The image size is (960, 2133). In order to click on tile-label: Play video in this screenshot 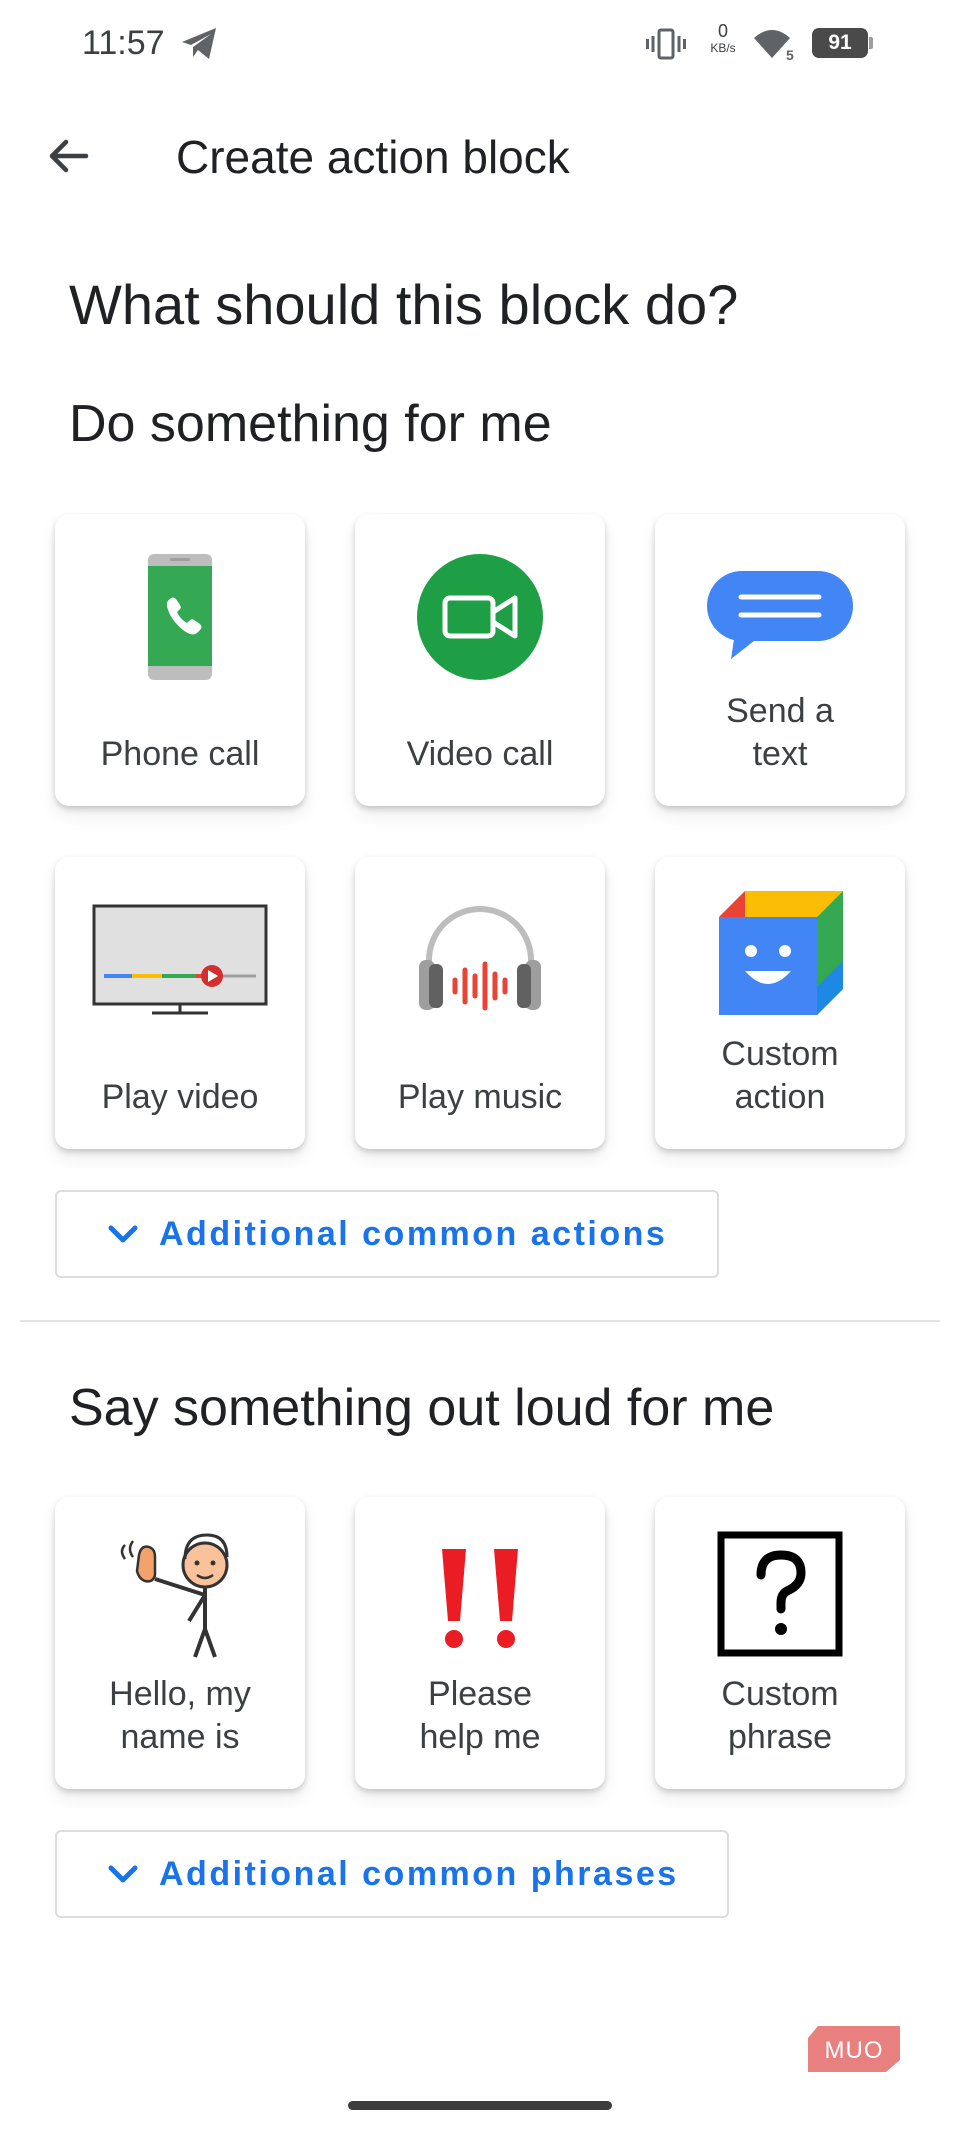, I will do `click(180, 1097)`.